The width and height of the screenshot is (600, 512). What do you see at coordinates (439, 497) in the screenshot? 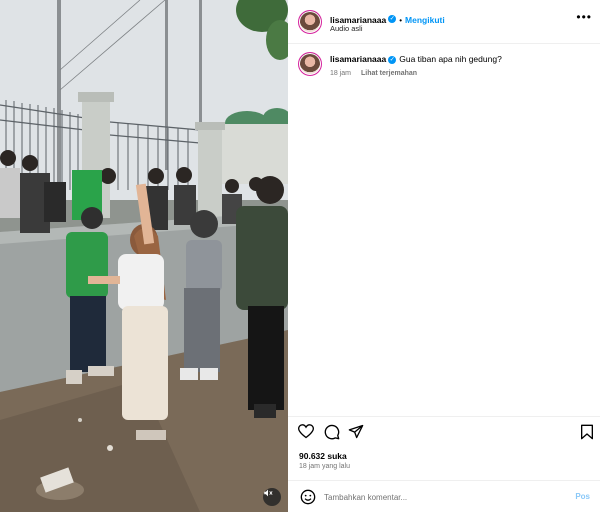
I see `comment-input` at bounding box center [439, 497].